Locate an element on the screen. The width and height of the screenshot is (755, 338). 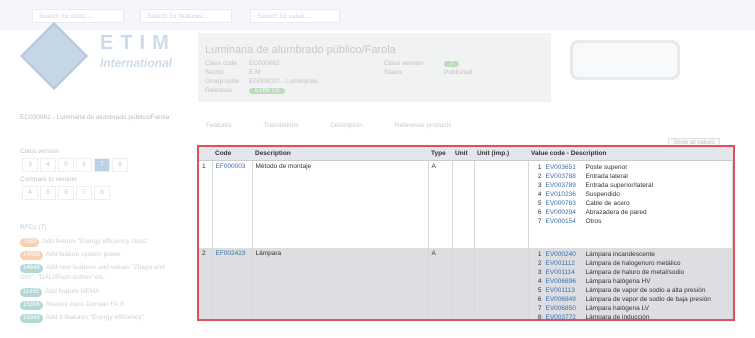
version-8: 8 is located at coordinates (120, 165).